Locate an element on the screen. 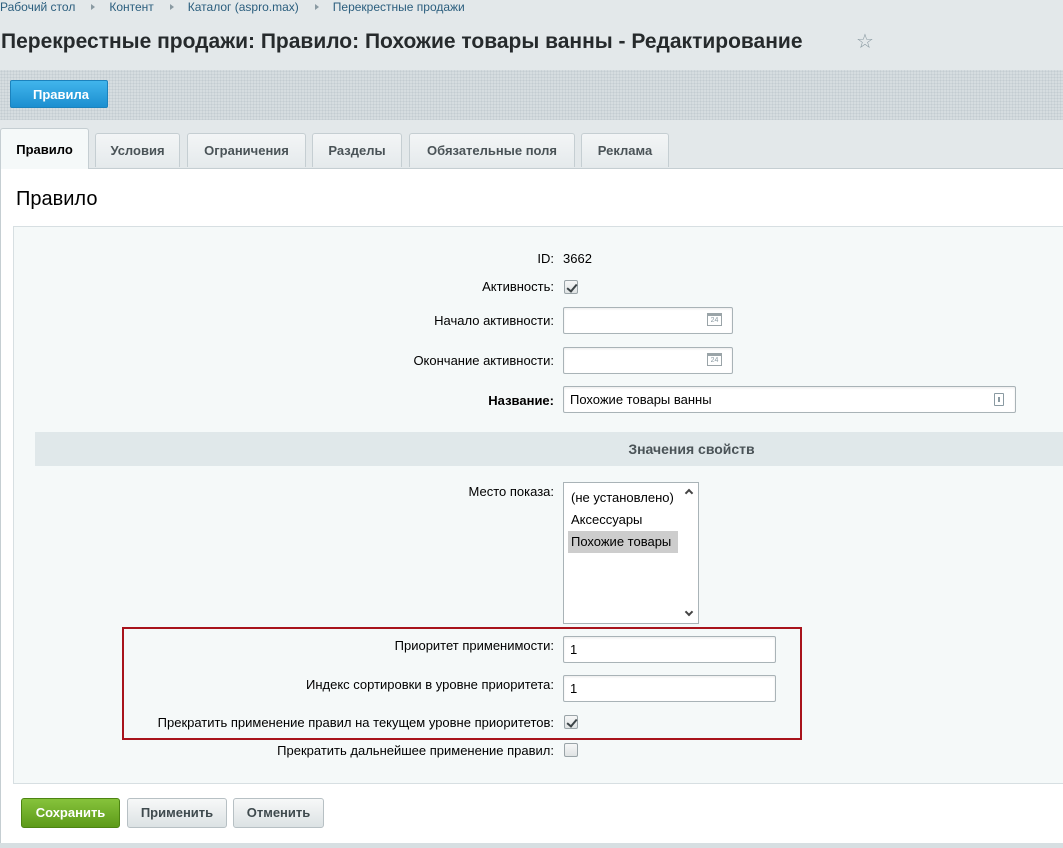 The height and width of the screenshot is (848, 1063). scroll-down-icon is located at coordinates (689, 612).